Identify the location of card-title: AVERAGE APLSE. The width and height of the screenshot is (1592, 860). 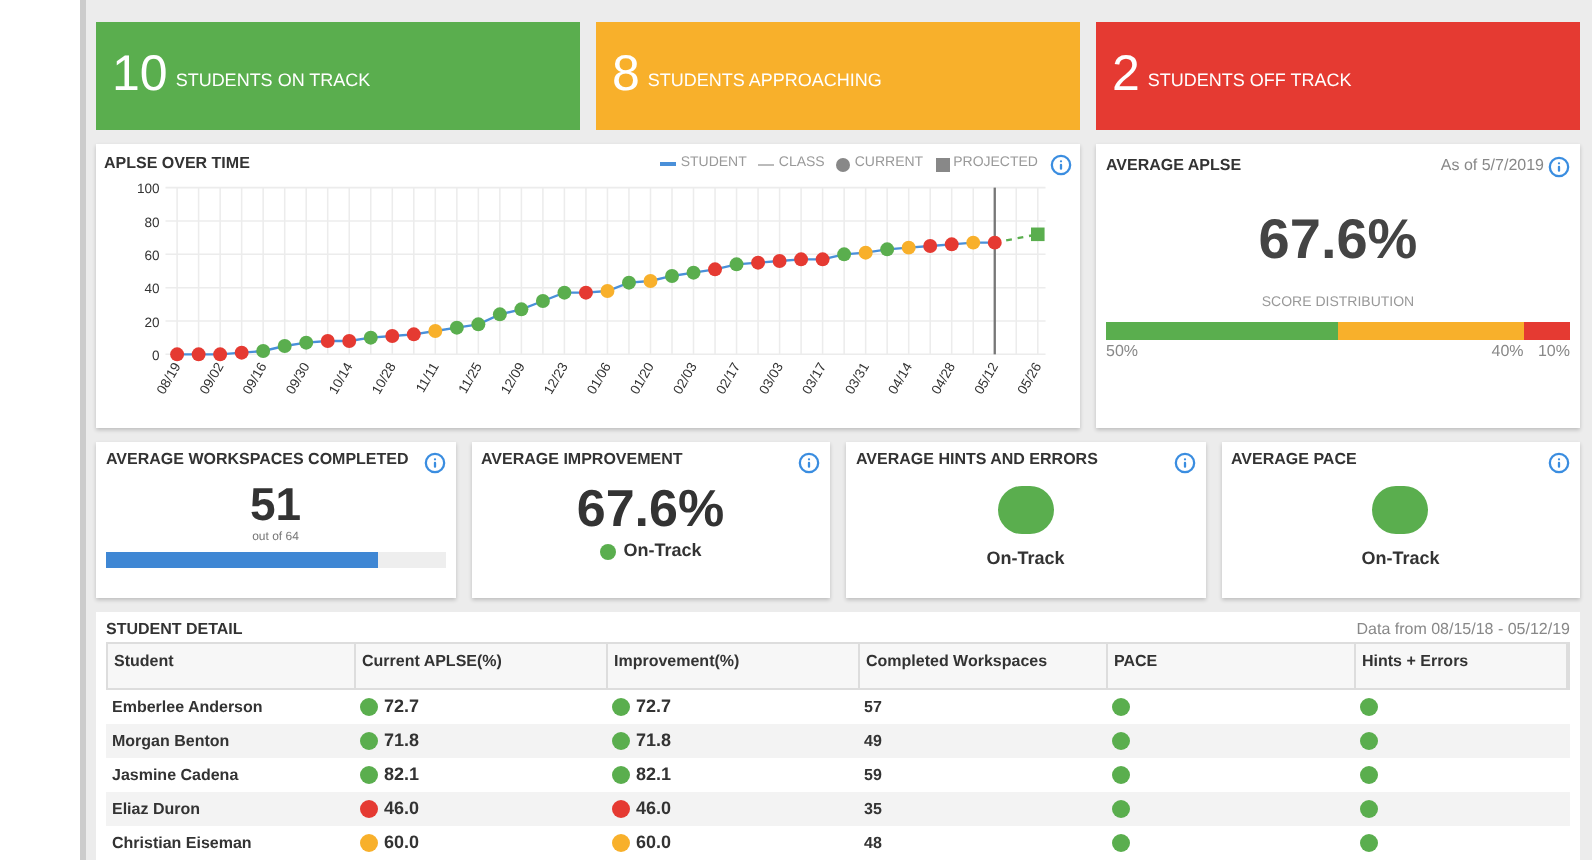
(1174, 166).